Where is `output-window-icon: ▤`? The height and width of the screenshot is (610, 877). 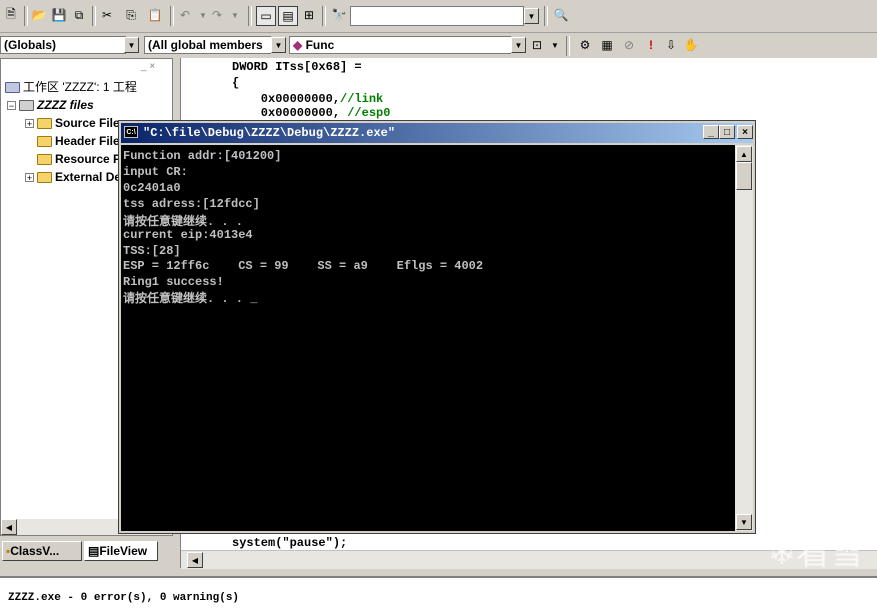
output-window-icon: ▤ is located at coordinates (288, 16).